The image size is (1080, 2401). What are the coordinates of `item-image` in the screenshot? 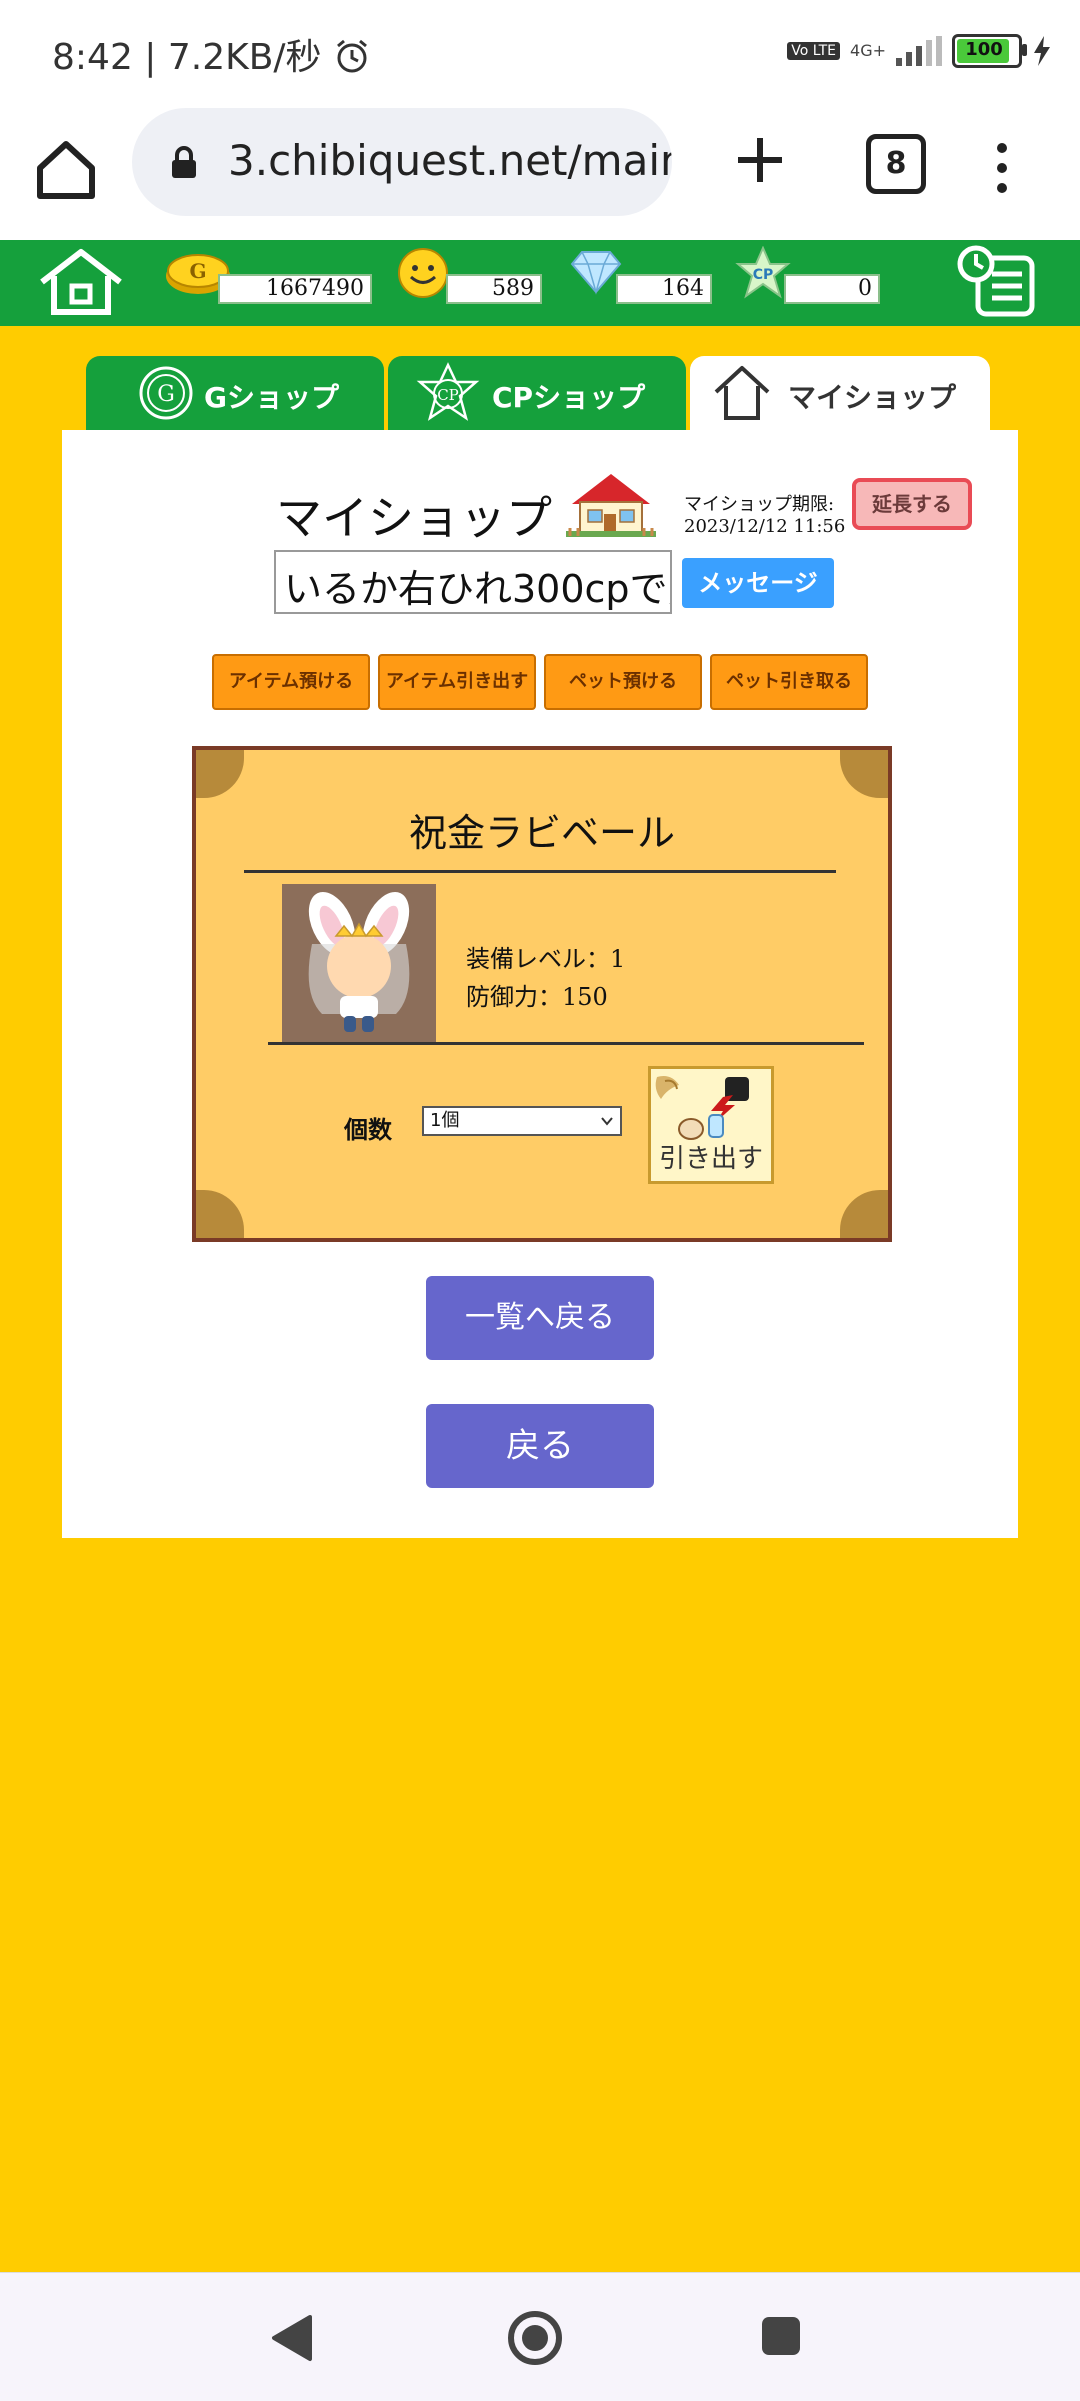 It's located at (359, 963).